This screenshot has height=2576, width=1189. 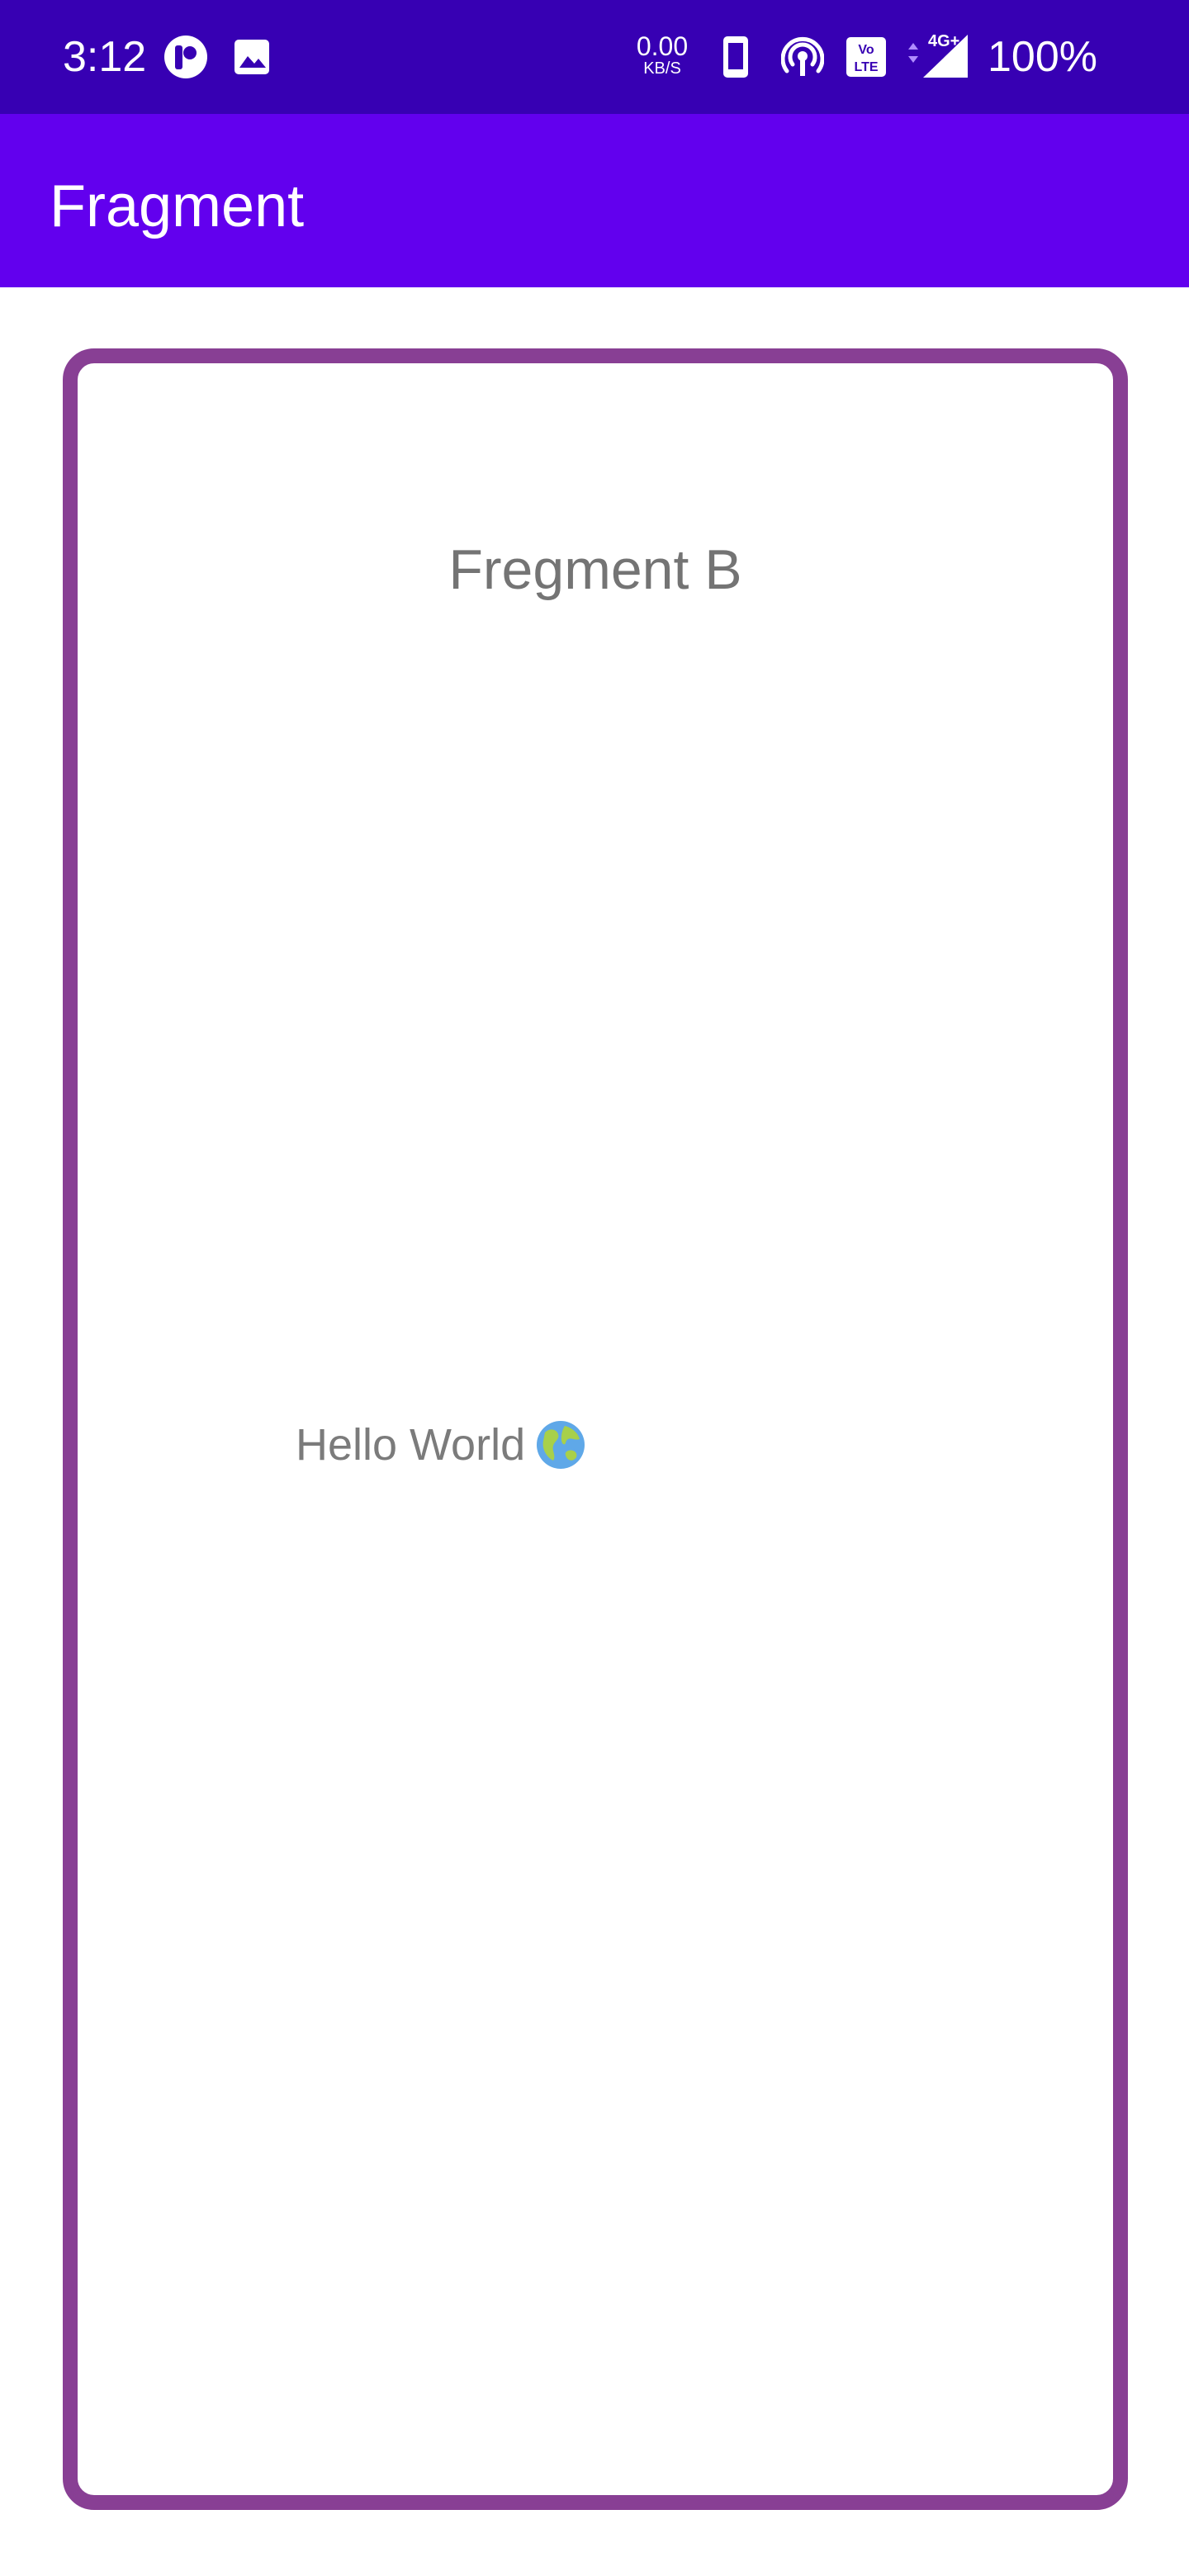 I want to click on hello-message-text: Hello World, so click(x=411, y=1445).